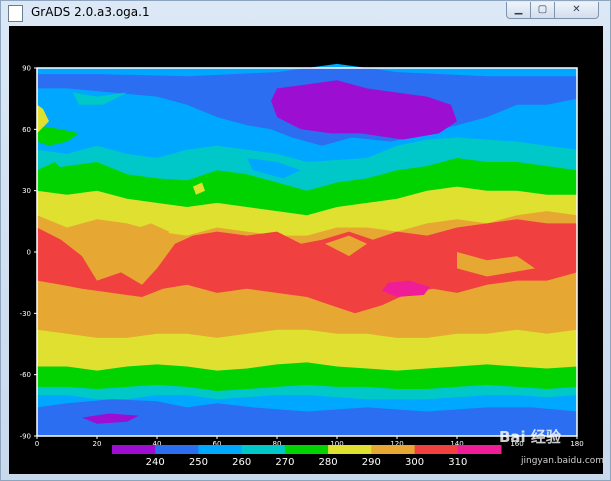  I want to click on maximize-icon: ▢, so click(542, 9).